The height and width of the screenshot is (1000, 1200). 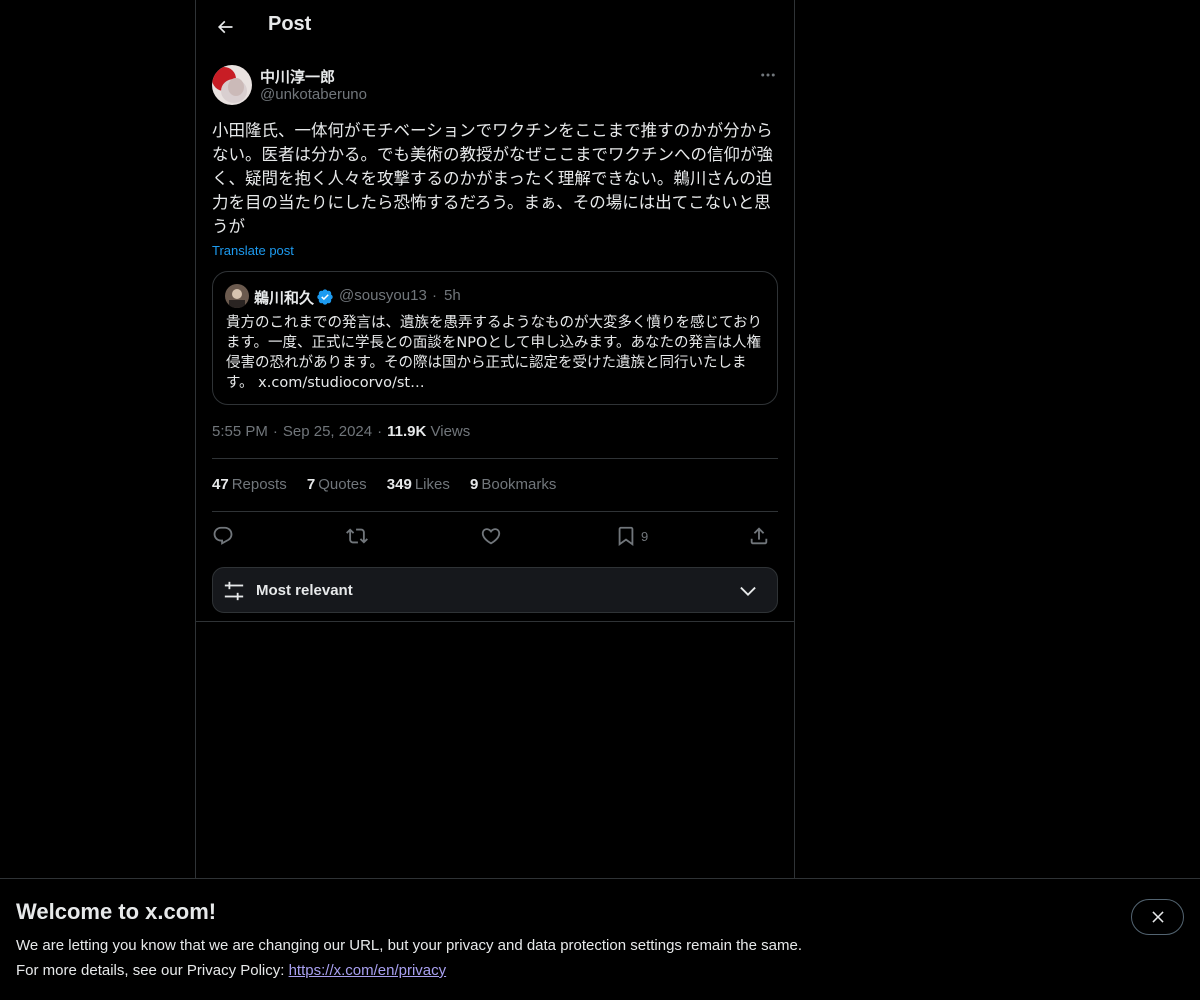 I want to click on reply-icon, so click(x=223, y=535).